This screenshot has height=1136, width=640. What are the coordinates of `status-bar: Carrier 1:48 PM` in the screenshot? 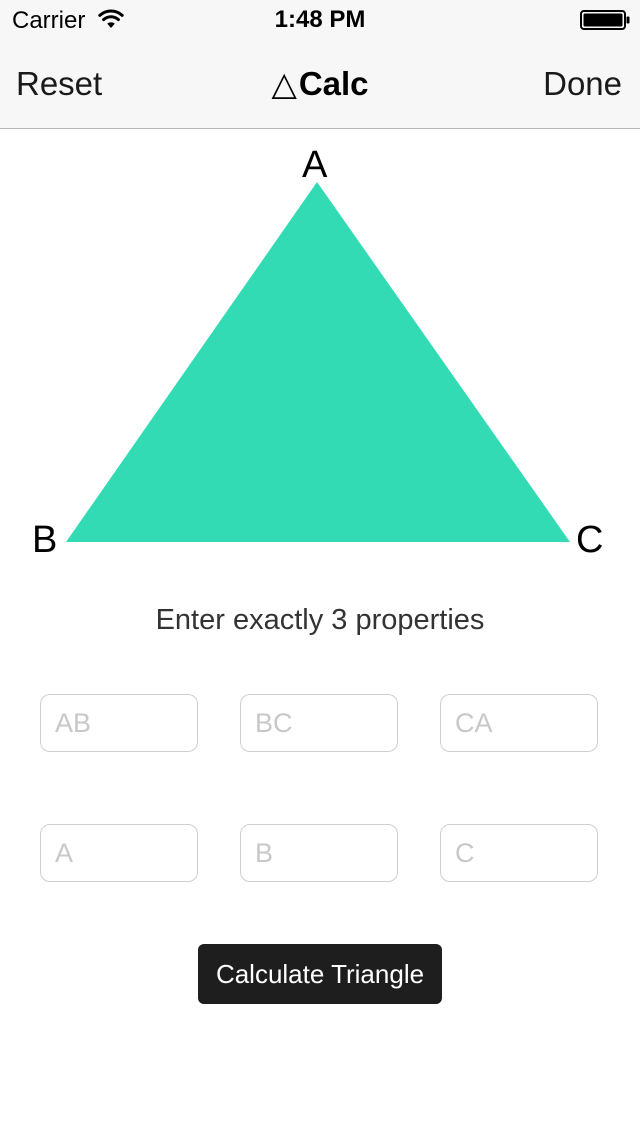 It's located at (320, 20).